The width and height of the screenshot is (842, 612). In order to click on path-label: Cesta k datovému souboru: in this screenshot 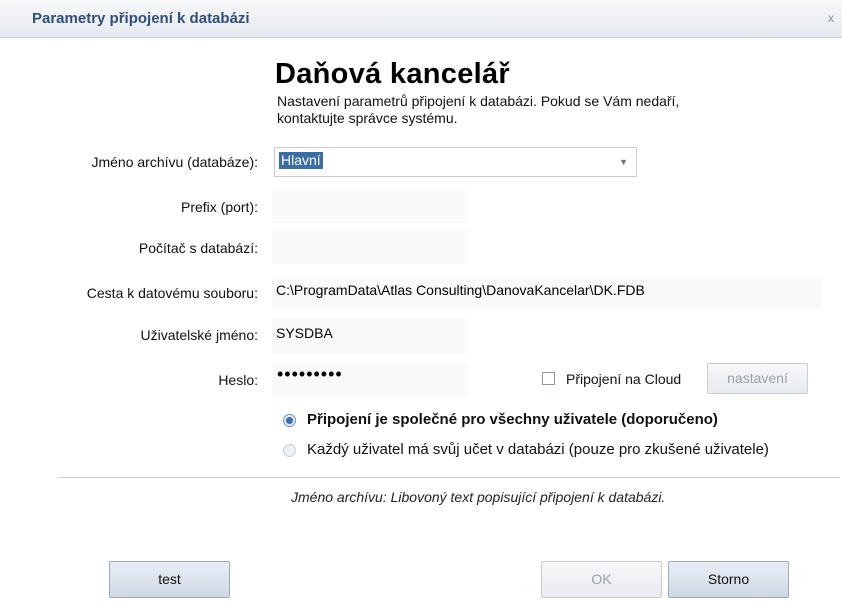, I will do `click(172, 293)`.